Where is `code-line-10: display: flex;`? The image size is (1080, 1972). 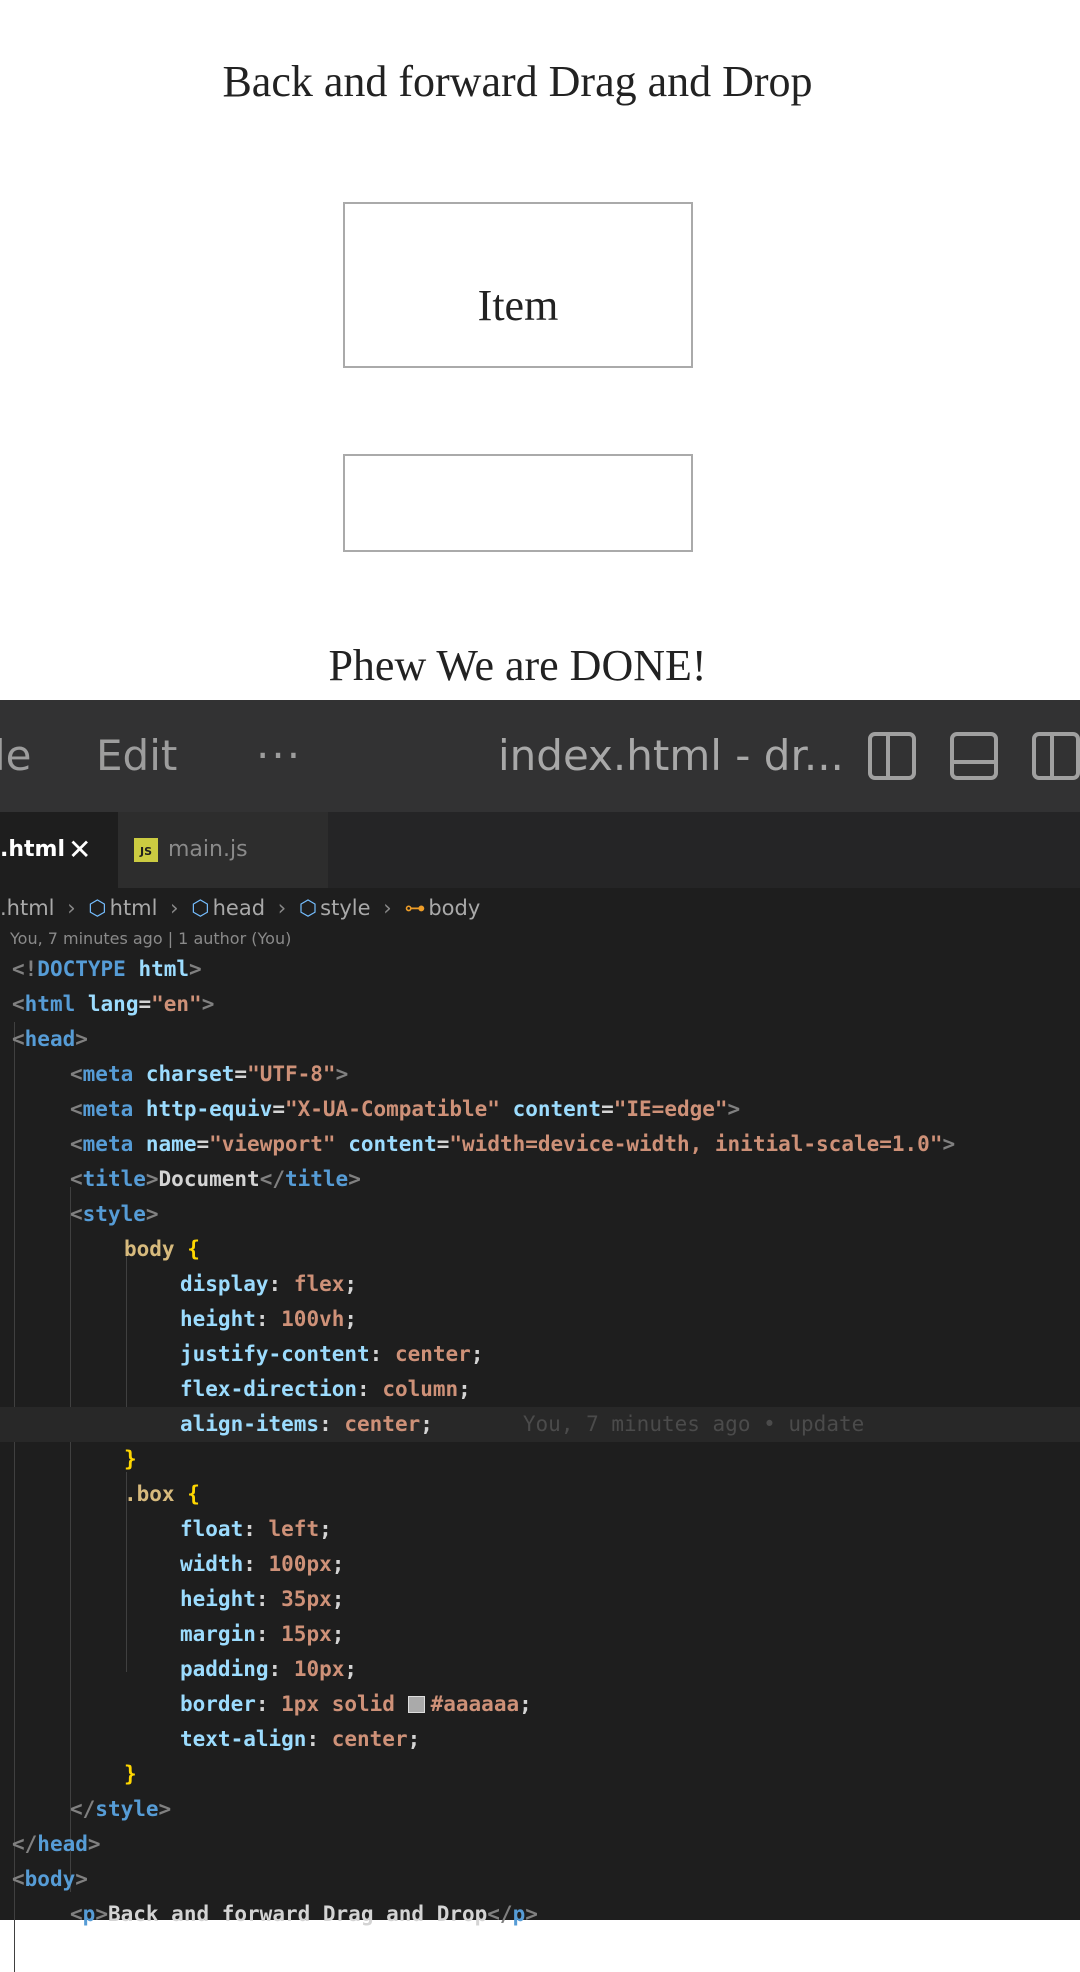 code-line-10: display: flex; is located at coordinates (269, 1284).